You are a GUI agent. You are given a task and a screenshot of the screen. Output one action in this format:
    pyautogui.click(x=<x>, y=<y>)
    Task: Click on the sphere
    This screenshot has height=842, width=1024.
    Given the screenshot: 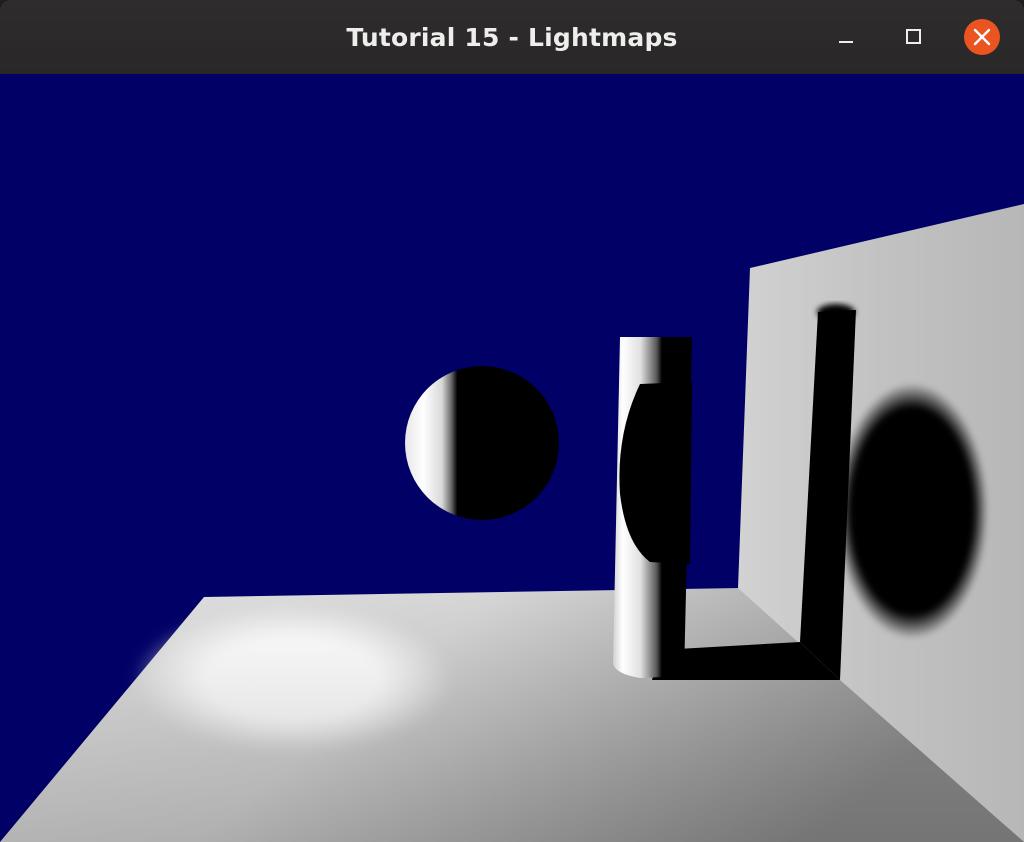 What is the action you would take?
    pyautogui.click(x=482, y=443)
    